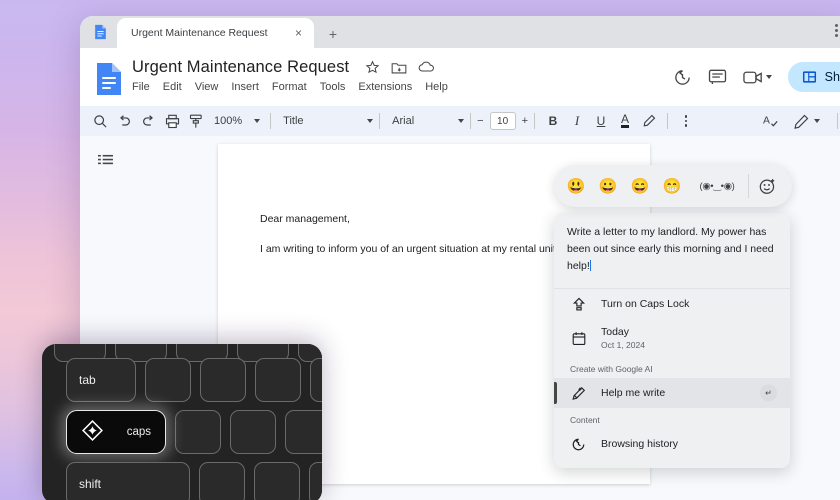  I want to click on redo-icon, so click(148, 121).